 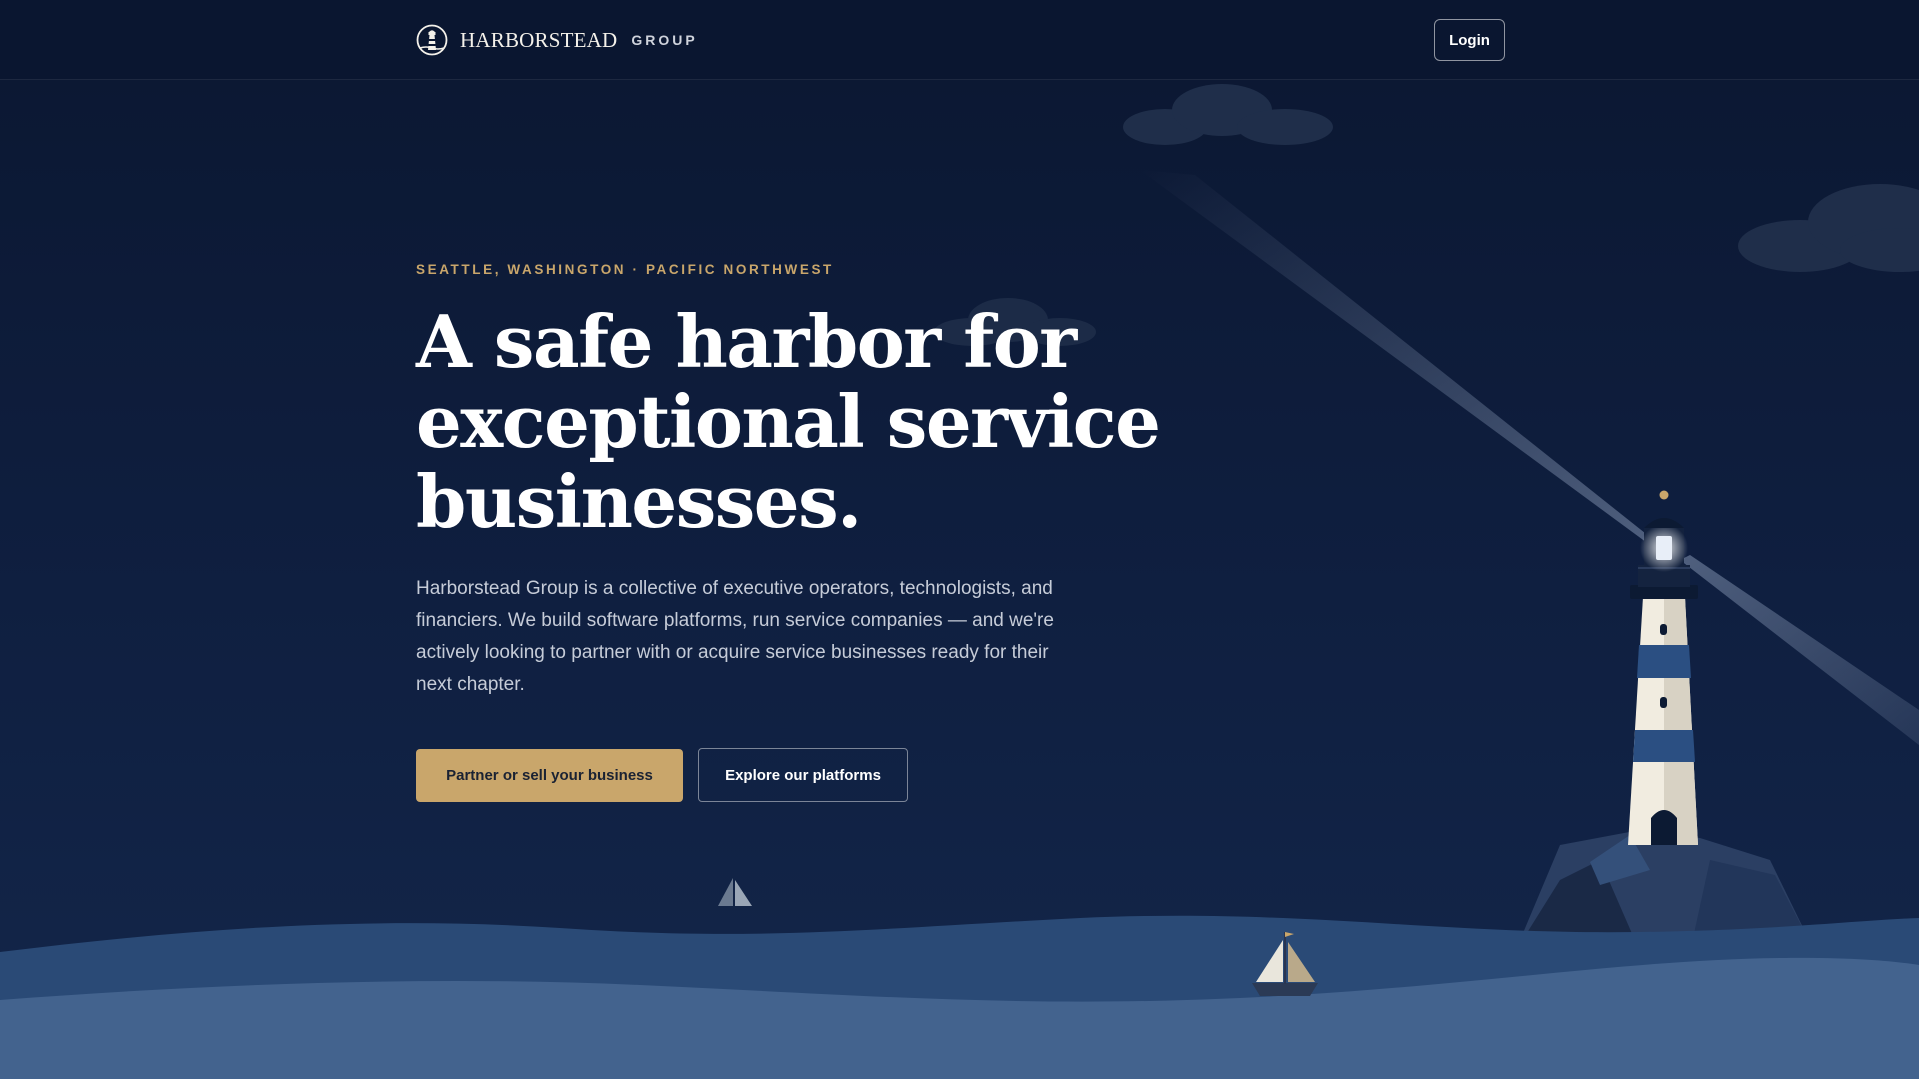 I want to click on lighthouse-logo-icon, so click(x=432, y=40).